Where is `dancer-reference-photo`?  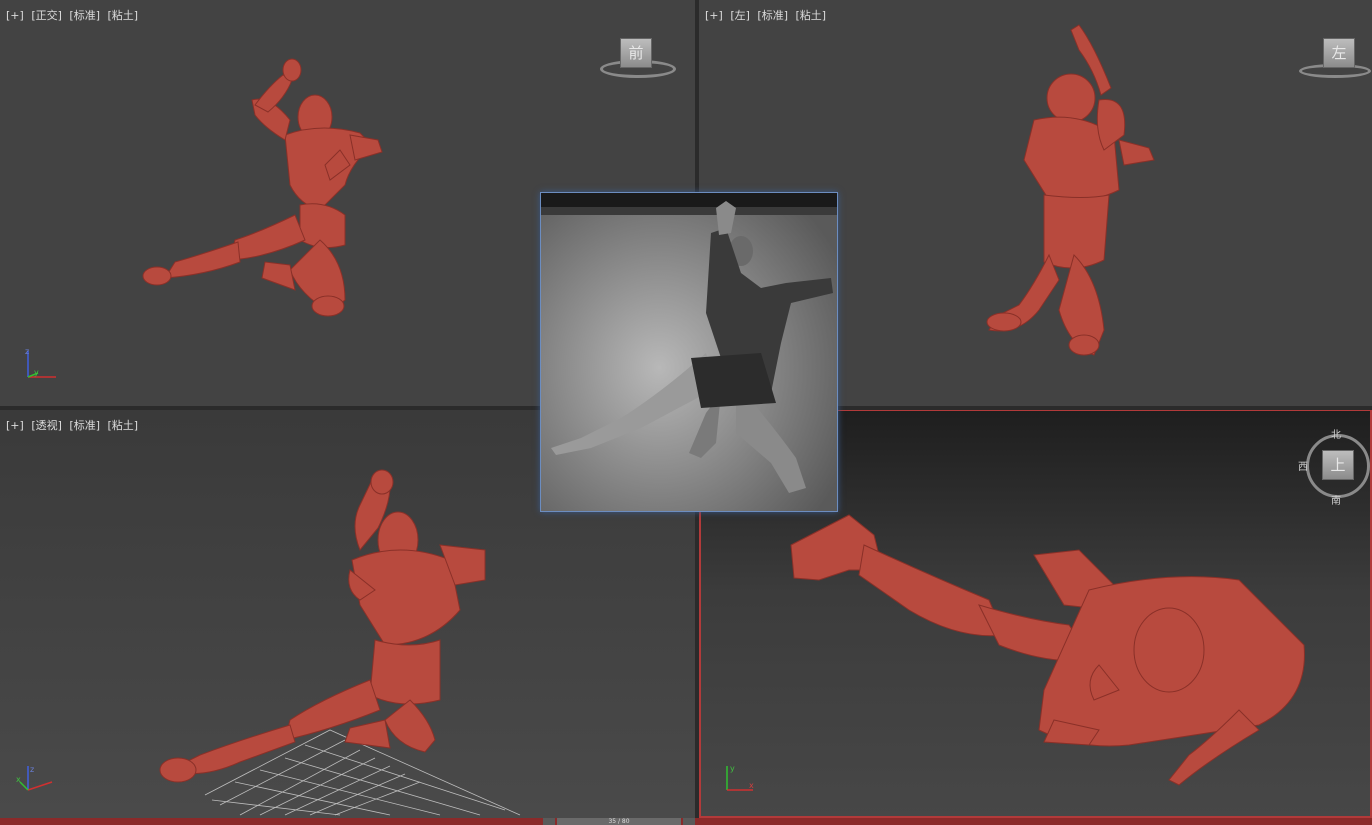 dancer-reference-photo is located at coordinates (689, 352).